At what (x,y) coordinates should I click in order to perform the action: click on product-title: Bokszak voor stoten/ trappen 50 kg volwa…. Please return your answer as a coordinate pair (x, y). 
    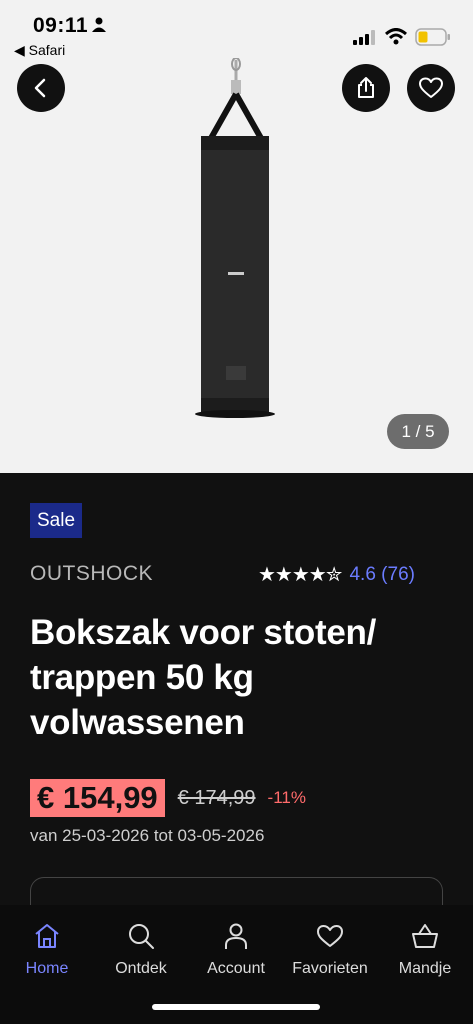
    Looking at the image, I should click on (203, 677).